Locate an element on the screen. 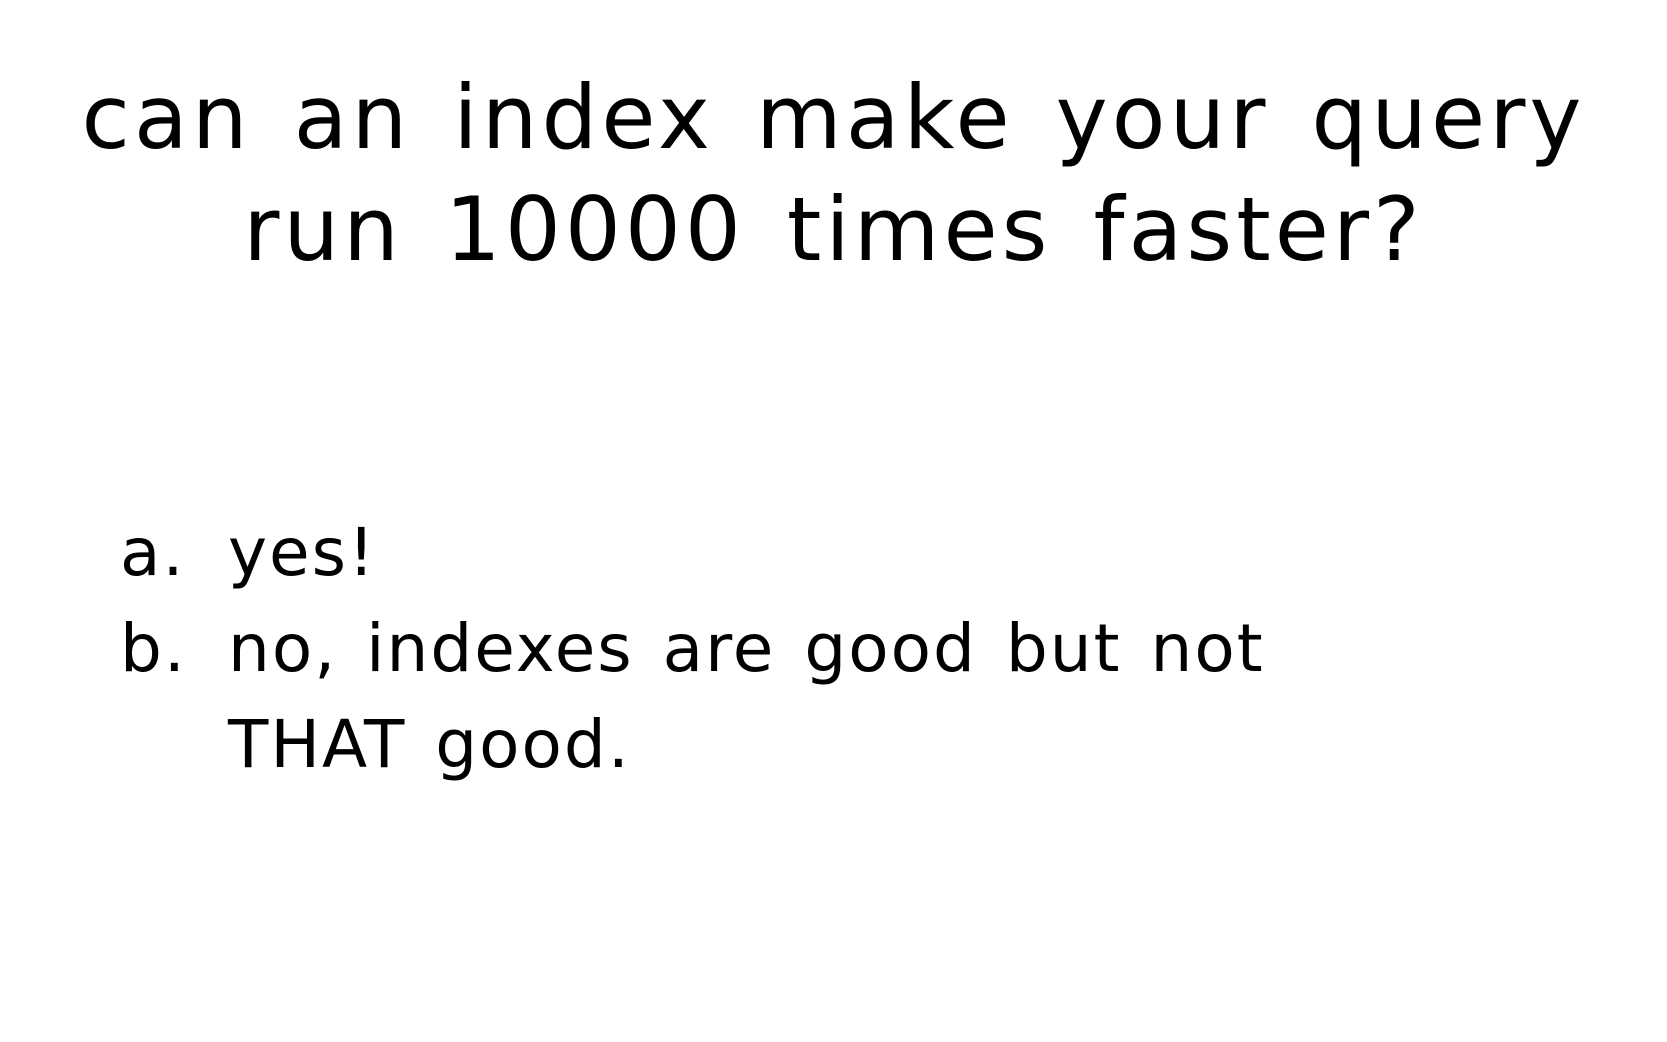 This screenshot has height=1042, width=1667. answer-text: no, indexes are good but not THAT good. is located at coordinates (893, 697).